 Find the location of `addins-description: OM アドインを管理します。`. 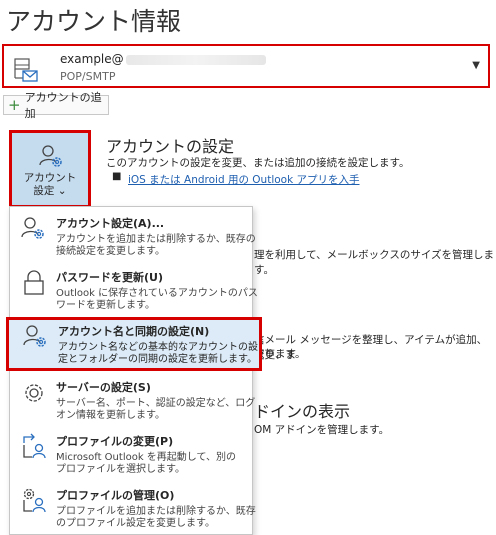

addins-description: OM アドインを管理します。 is located at coordinates (322, 430).